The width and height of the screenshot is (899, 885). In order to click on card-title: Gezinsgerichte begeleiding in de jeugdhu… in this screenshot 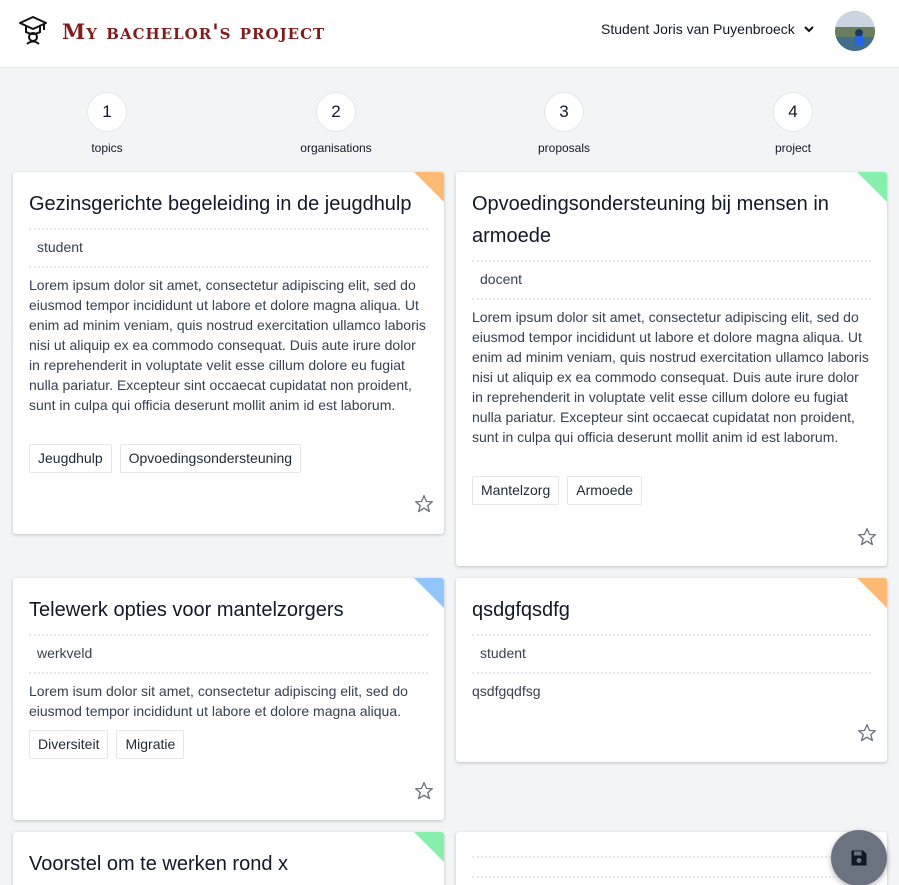, I will do `click(220, 204)`.